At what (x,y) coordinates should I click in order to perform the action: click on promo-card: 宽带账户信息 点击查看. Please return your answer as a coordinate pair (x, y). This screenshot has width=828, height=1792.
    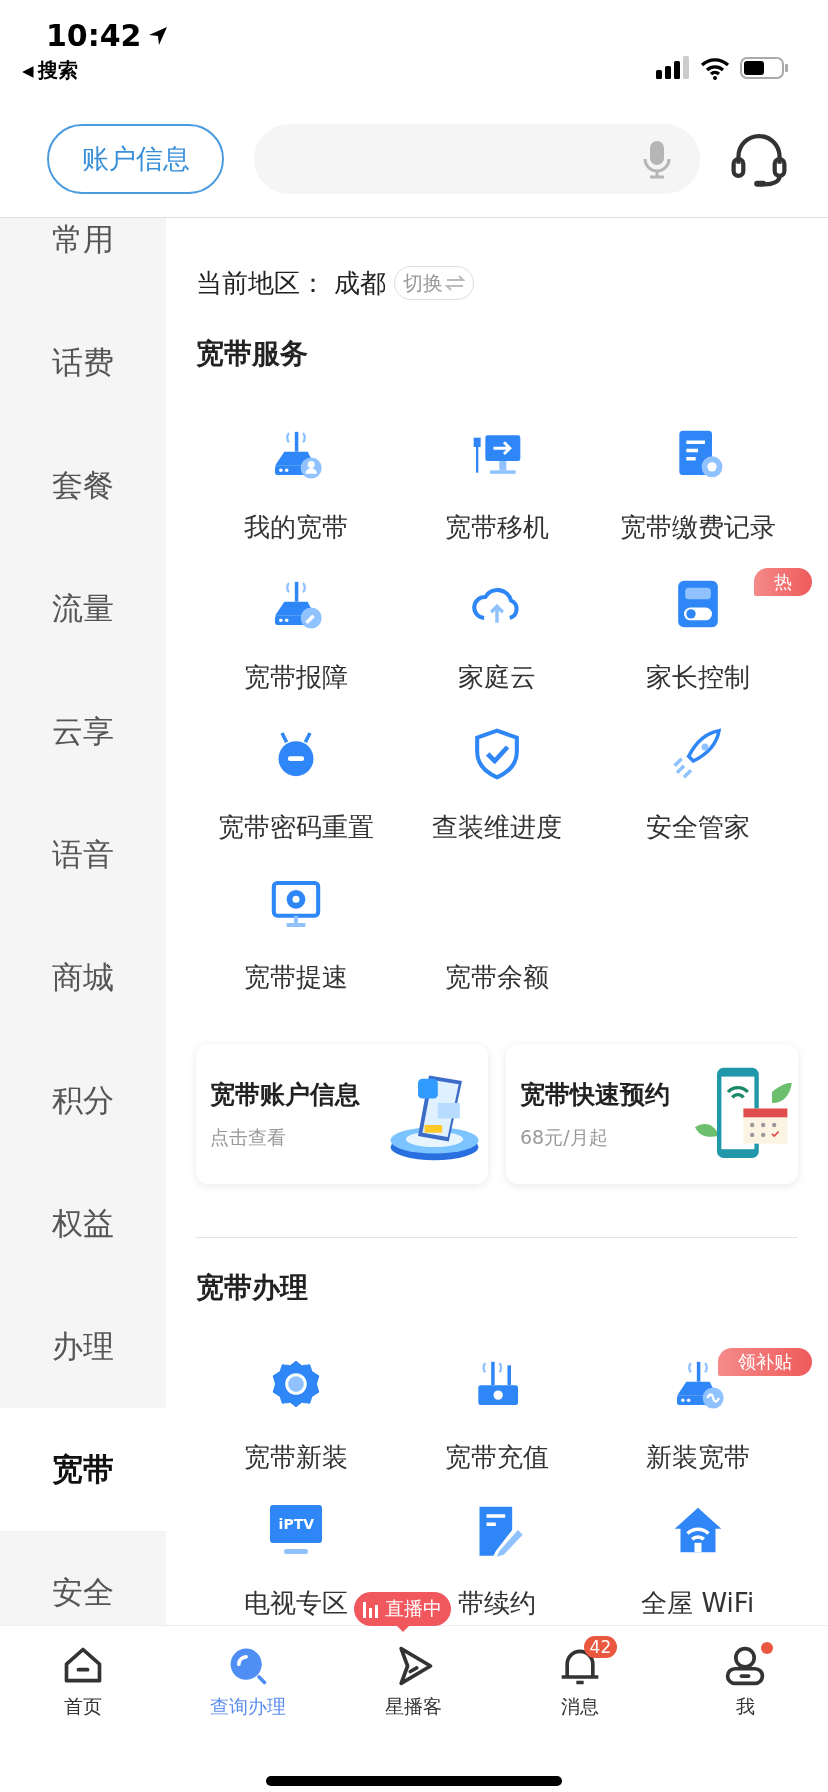
    Looking at the image, I should click on (342, 1114).